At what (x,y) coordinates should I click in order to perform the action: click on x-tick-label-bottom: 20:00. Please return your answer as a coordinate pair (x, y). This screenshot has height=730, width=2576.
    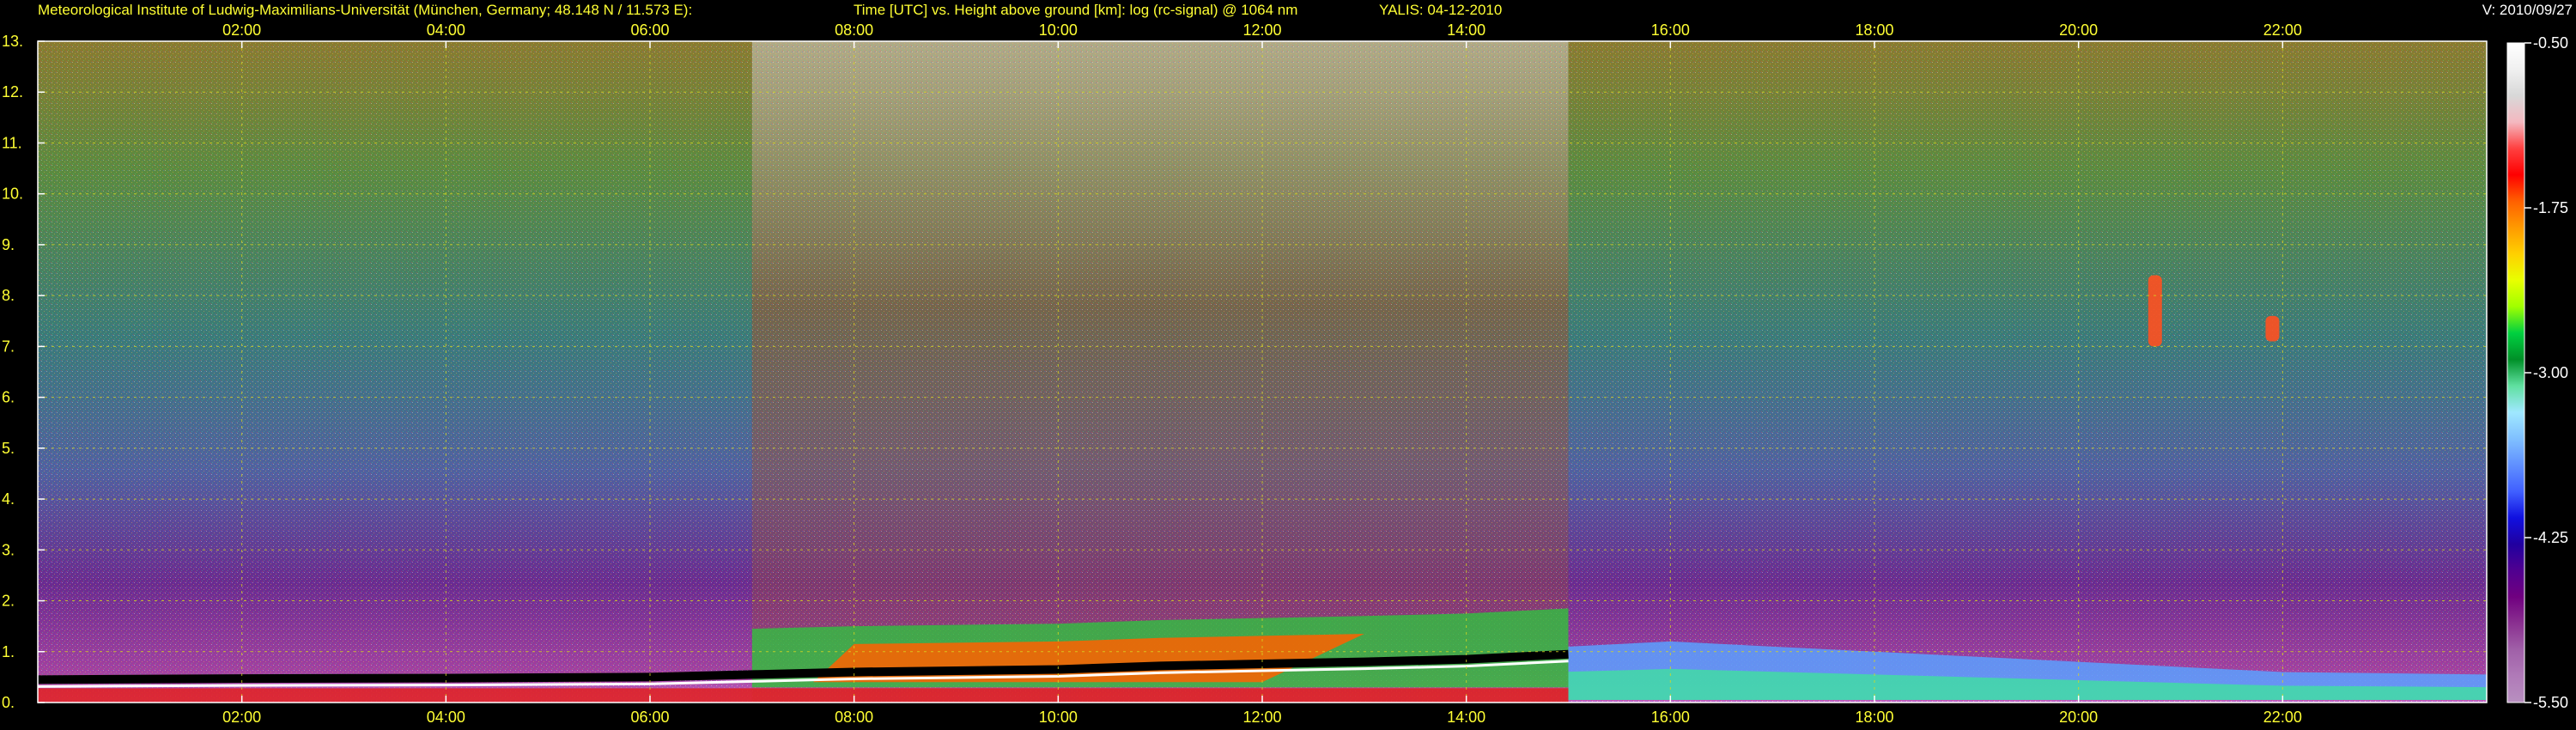
    Looking at the image, I should click on (2078, 717).